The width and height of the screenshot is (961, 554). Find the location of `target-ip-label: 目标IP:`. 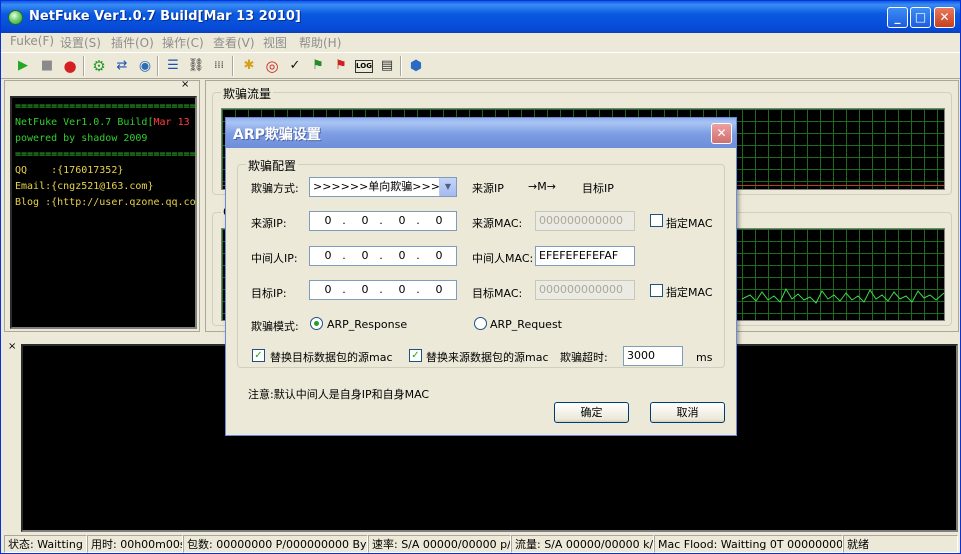

target-ip-label: 目标IP: is located at coordinates (269, 293).